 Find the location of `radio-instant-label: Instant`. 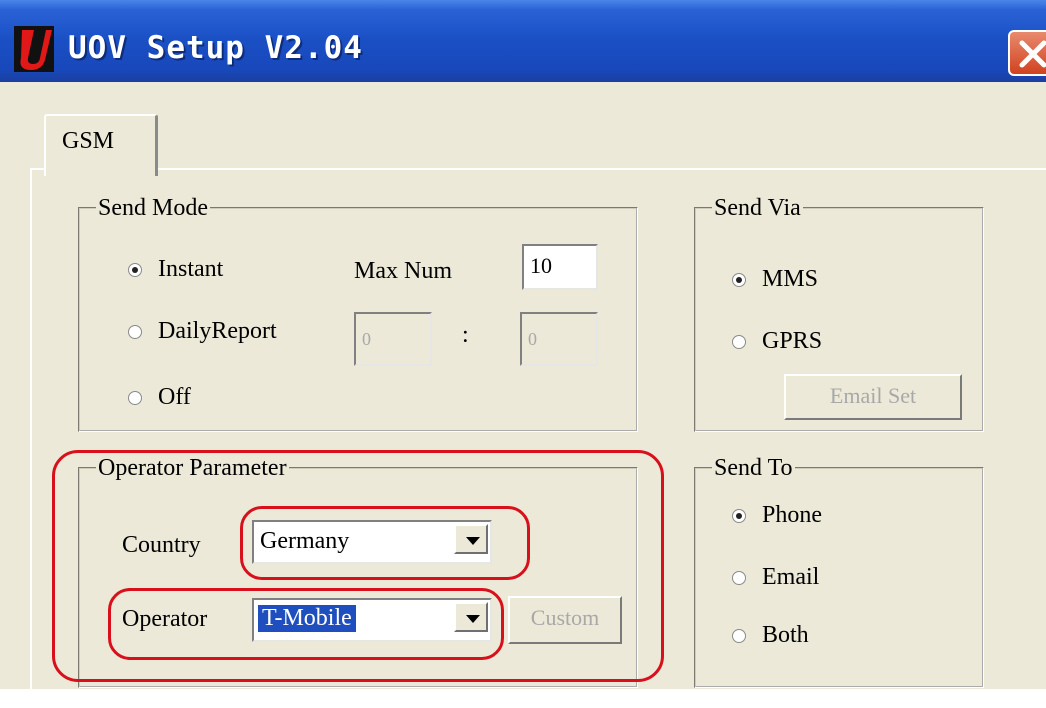

radio-instant-label: Instant is located at coordinates (191, 269).